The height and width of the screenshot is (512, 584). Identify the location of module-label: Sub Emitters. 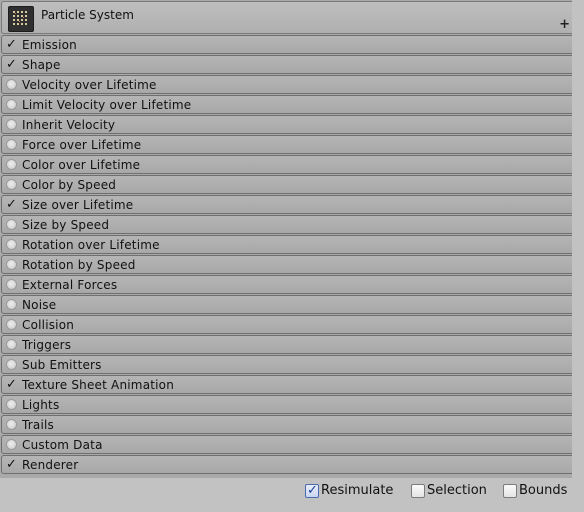
(62, 365).